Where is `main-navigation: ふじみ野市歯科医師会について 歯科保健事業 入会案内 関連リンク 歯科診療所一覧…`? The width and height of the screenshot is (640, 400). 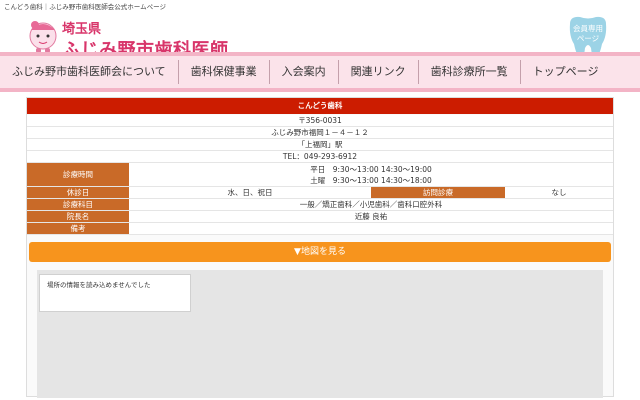
main-navigation: ふじみ野市歯科医師会について 歯科保健事業 入会案内 関連リンク 歯科診療所一覧… is located at coordinates (320, 73).